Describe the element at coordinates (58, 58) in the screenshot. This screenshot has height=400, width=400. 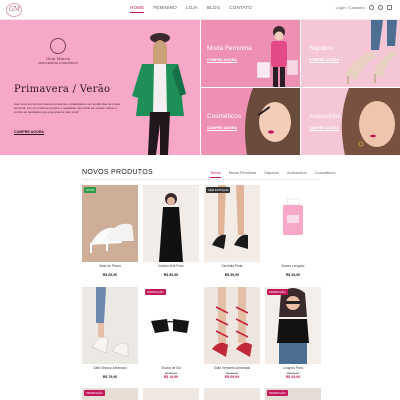
I see `hero-brand-name: Gina Moura` at that location.